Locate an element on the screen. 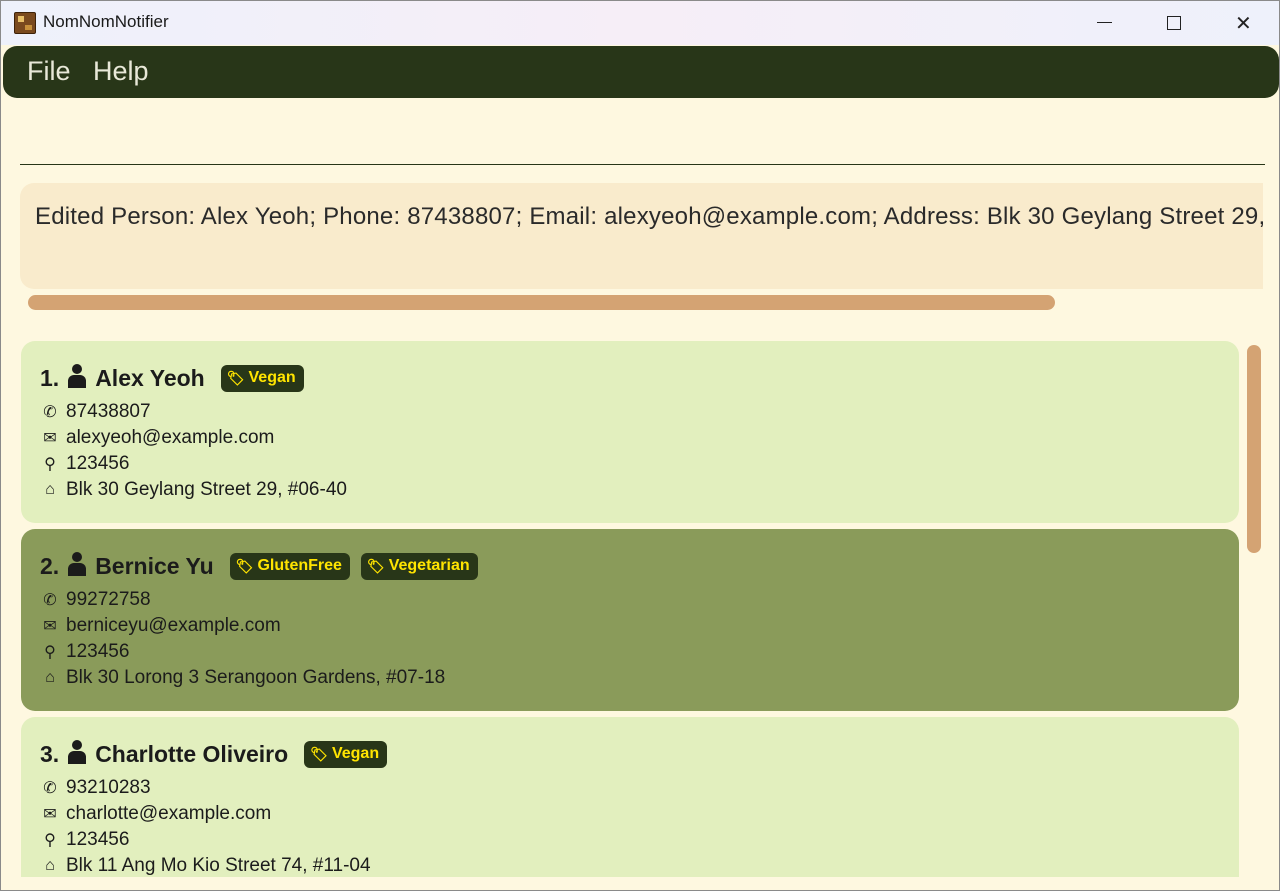 The height and width of the screenshot is (891, 1280). address-text: Blk 11 Ang Mo Kio Street 74, #11-04 is located at coordinates (218, 865).